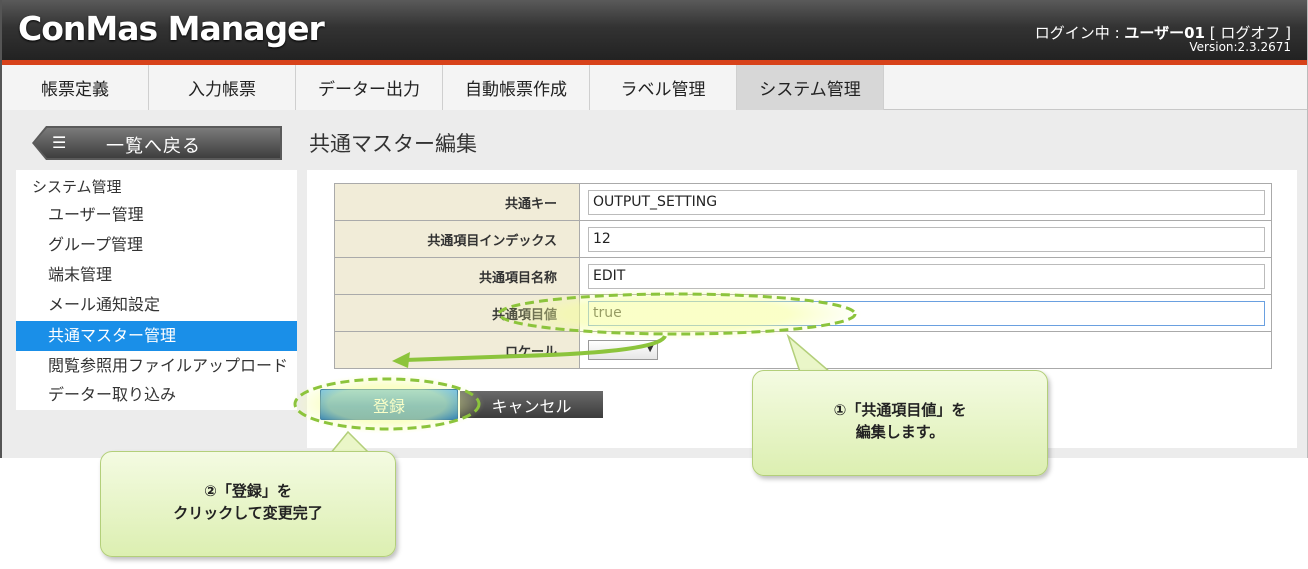  I want to click on list-icon: ☰, so click(59, 142).